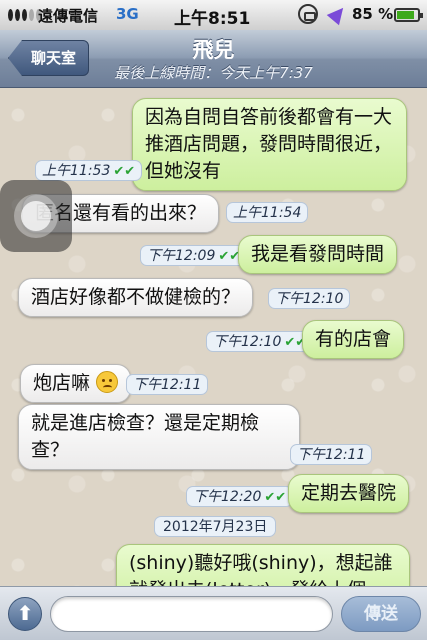 This screenshot has width=427, height=640. I want to click on status-time: 上午8:51, so click(212, 19).